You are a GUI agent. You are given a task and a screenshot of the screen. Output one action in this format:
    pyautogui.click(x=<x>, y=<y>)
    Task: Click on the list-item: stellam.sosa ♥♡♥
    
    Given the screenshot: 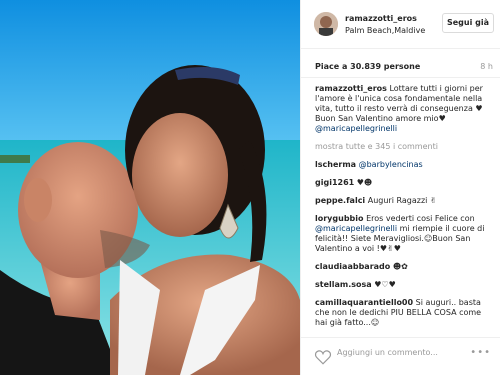 What is the action you would take?
    pyautogui.click(x=405, y=285)
    